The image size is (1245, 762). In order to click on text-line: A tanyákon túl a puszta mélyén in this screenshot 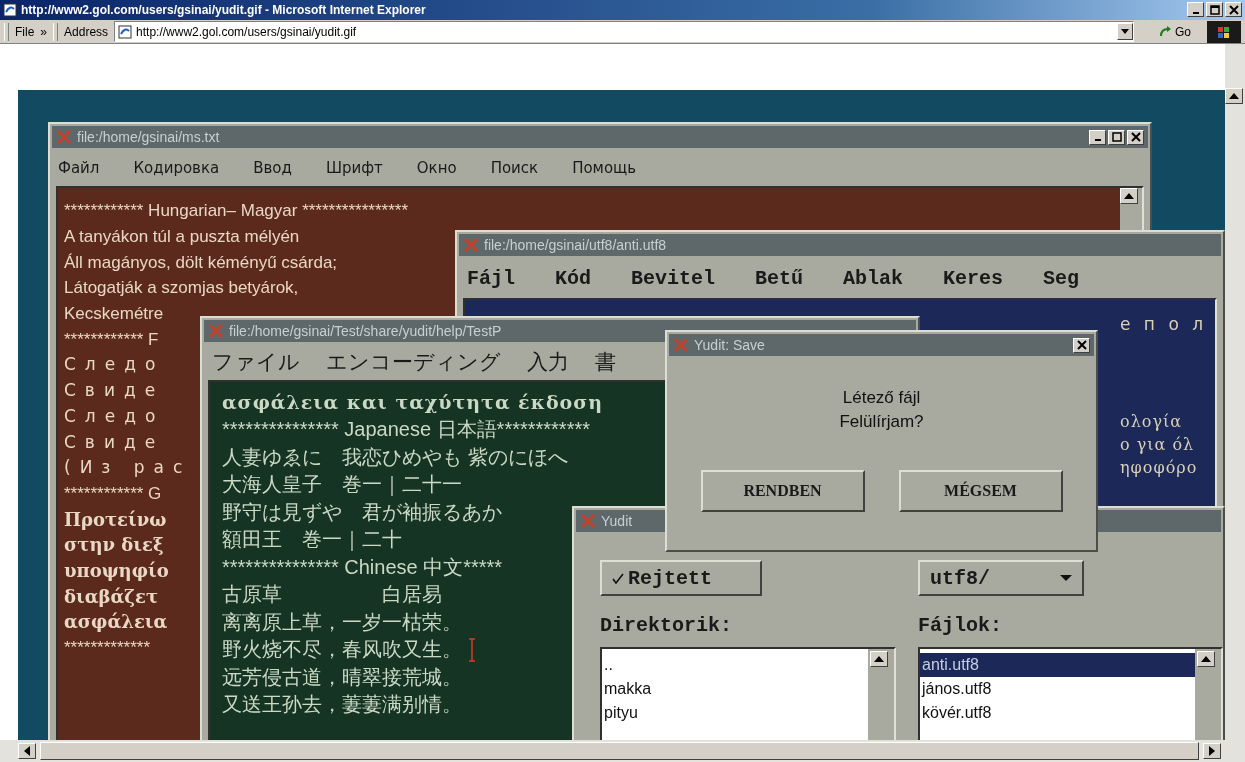, I will do `click(182, 237)`.